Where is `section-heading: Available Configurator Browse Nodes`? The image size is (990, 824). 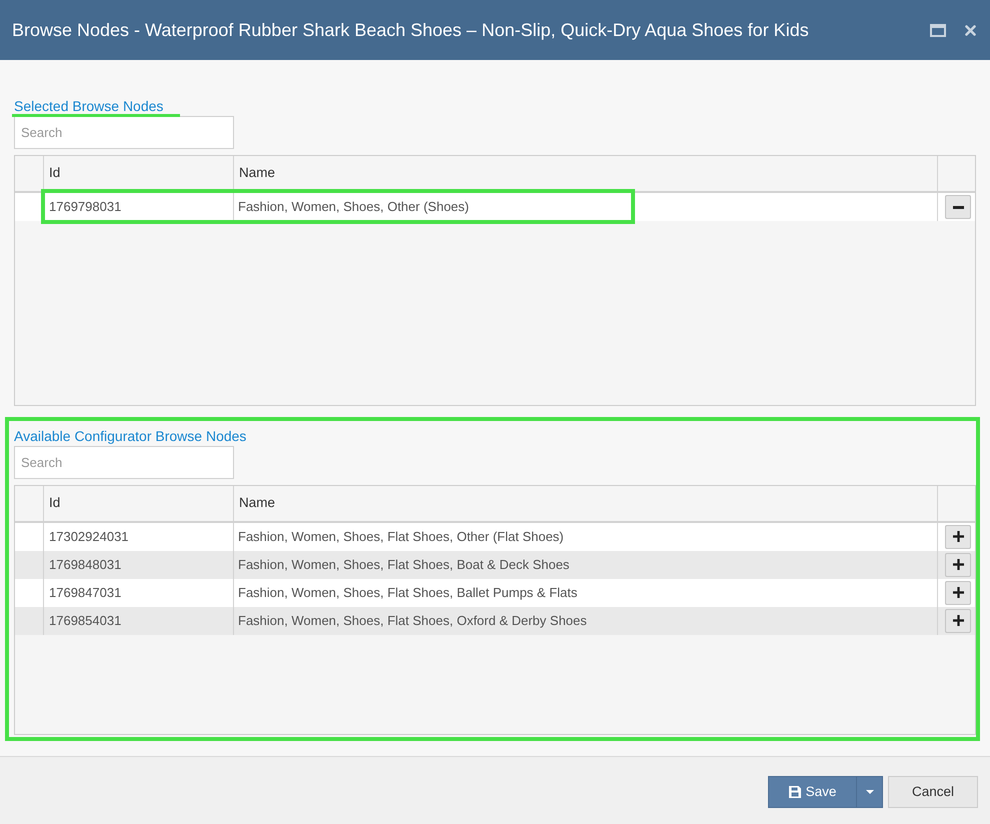 section-heading: Available Configurator Browse Nodes is located at coordinates (130, 435).